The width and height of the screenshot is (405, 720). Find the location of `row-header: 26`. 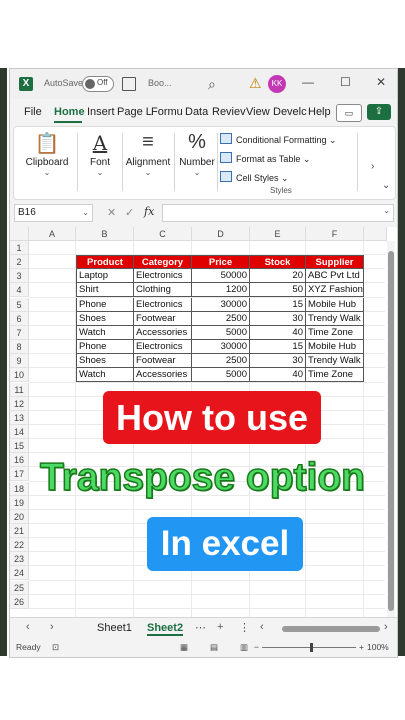

row-header: 26 is located at coordinates (19, 601).